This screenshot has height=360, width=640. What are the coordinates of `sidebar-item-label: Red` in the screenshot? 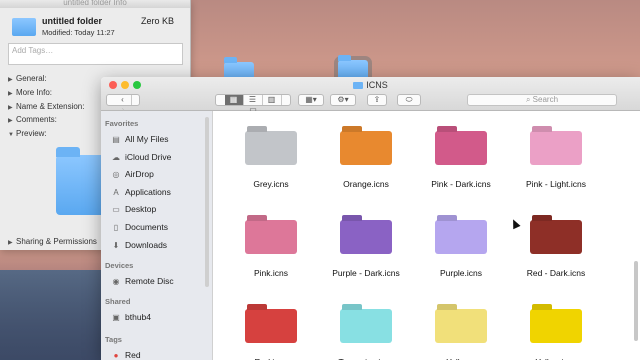 It's located at (133, 355).